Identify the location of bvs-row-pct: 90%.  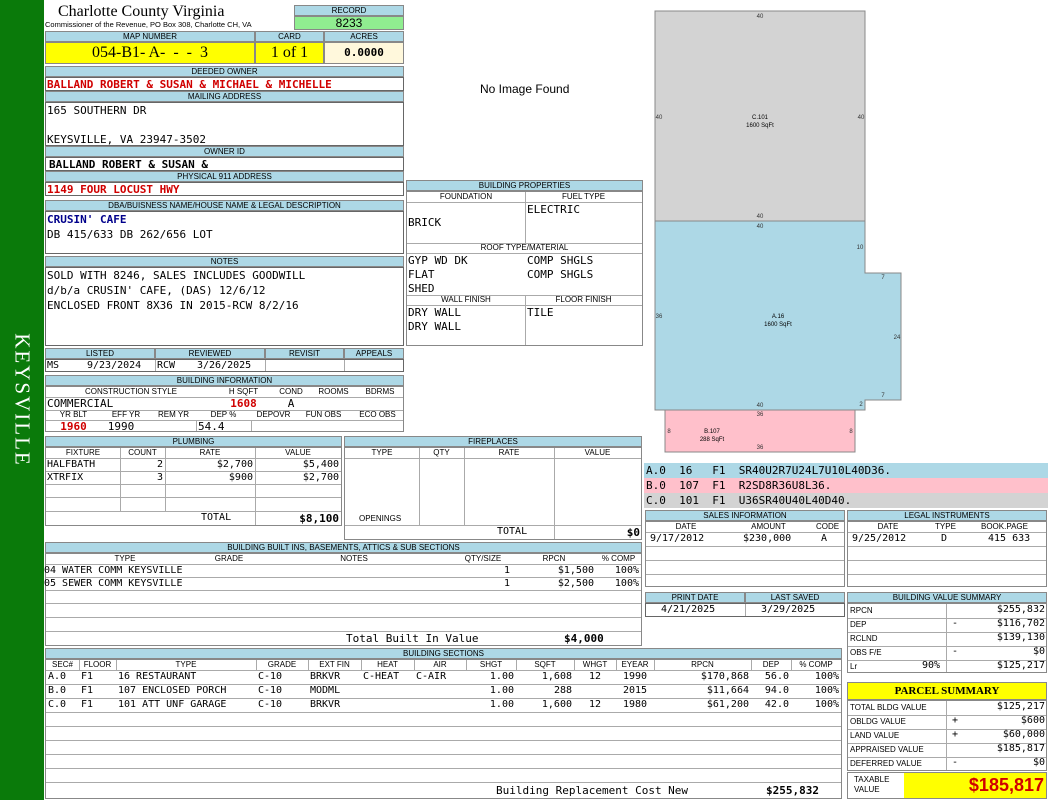
(930, 665).